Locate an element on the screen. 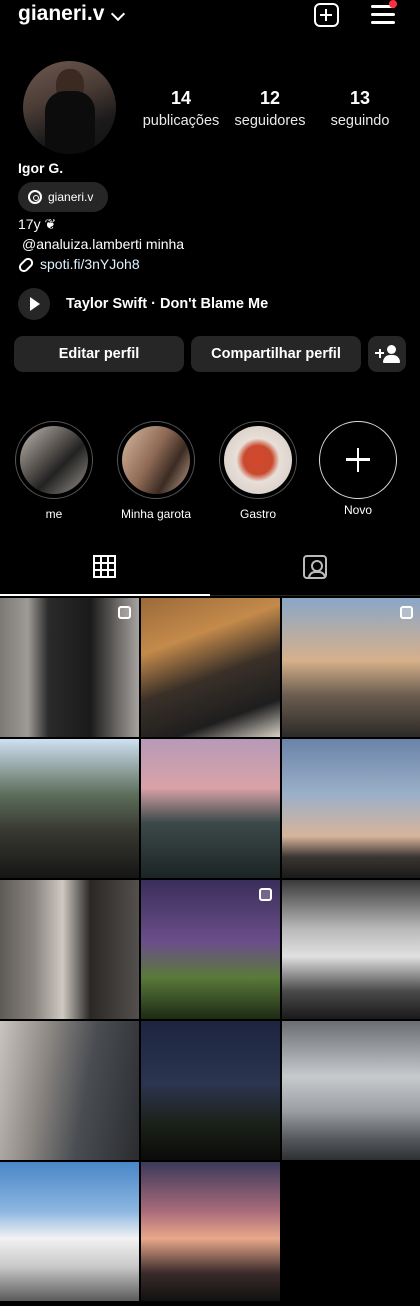 The width and height of the screenshot is (420, 1306). chevron-down-icon is located at coordinates (118, 14).